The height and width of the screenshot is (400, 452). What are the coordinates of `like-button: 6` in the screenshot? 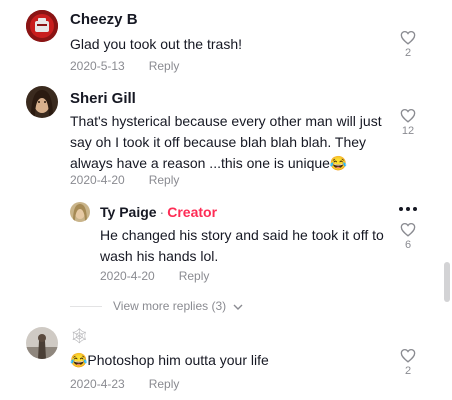 It's located at (408, 236).